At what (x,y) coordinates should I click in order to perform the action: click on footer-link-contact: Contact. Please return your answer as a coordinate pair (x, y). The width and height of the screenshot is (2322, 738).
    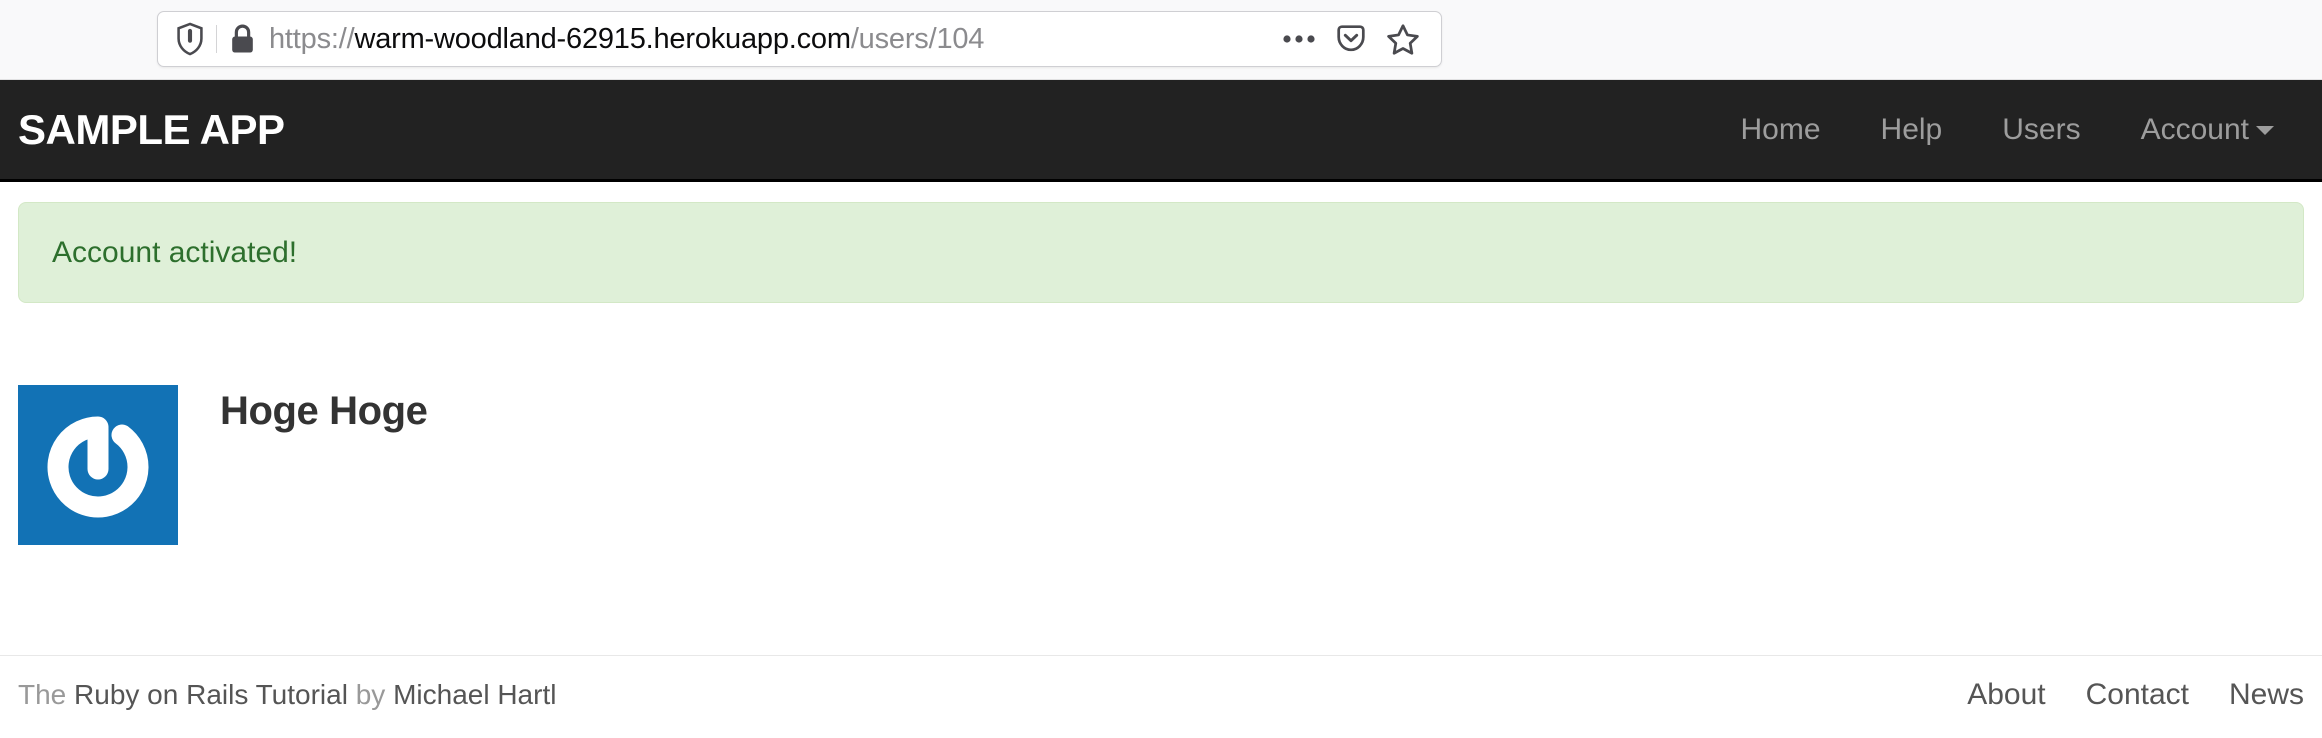
    Looking at the image, I should click on (2117, 695).